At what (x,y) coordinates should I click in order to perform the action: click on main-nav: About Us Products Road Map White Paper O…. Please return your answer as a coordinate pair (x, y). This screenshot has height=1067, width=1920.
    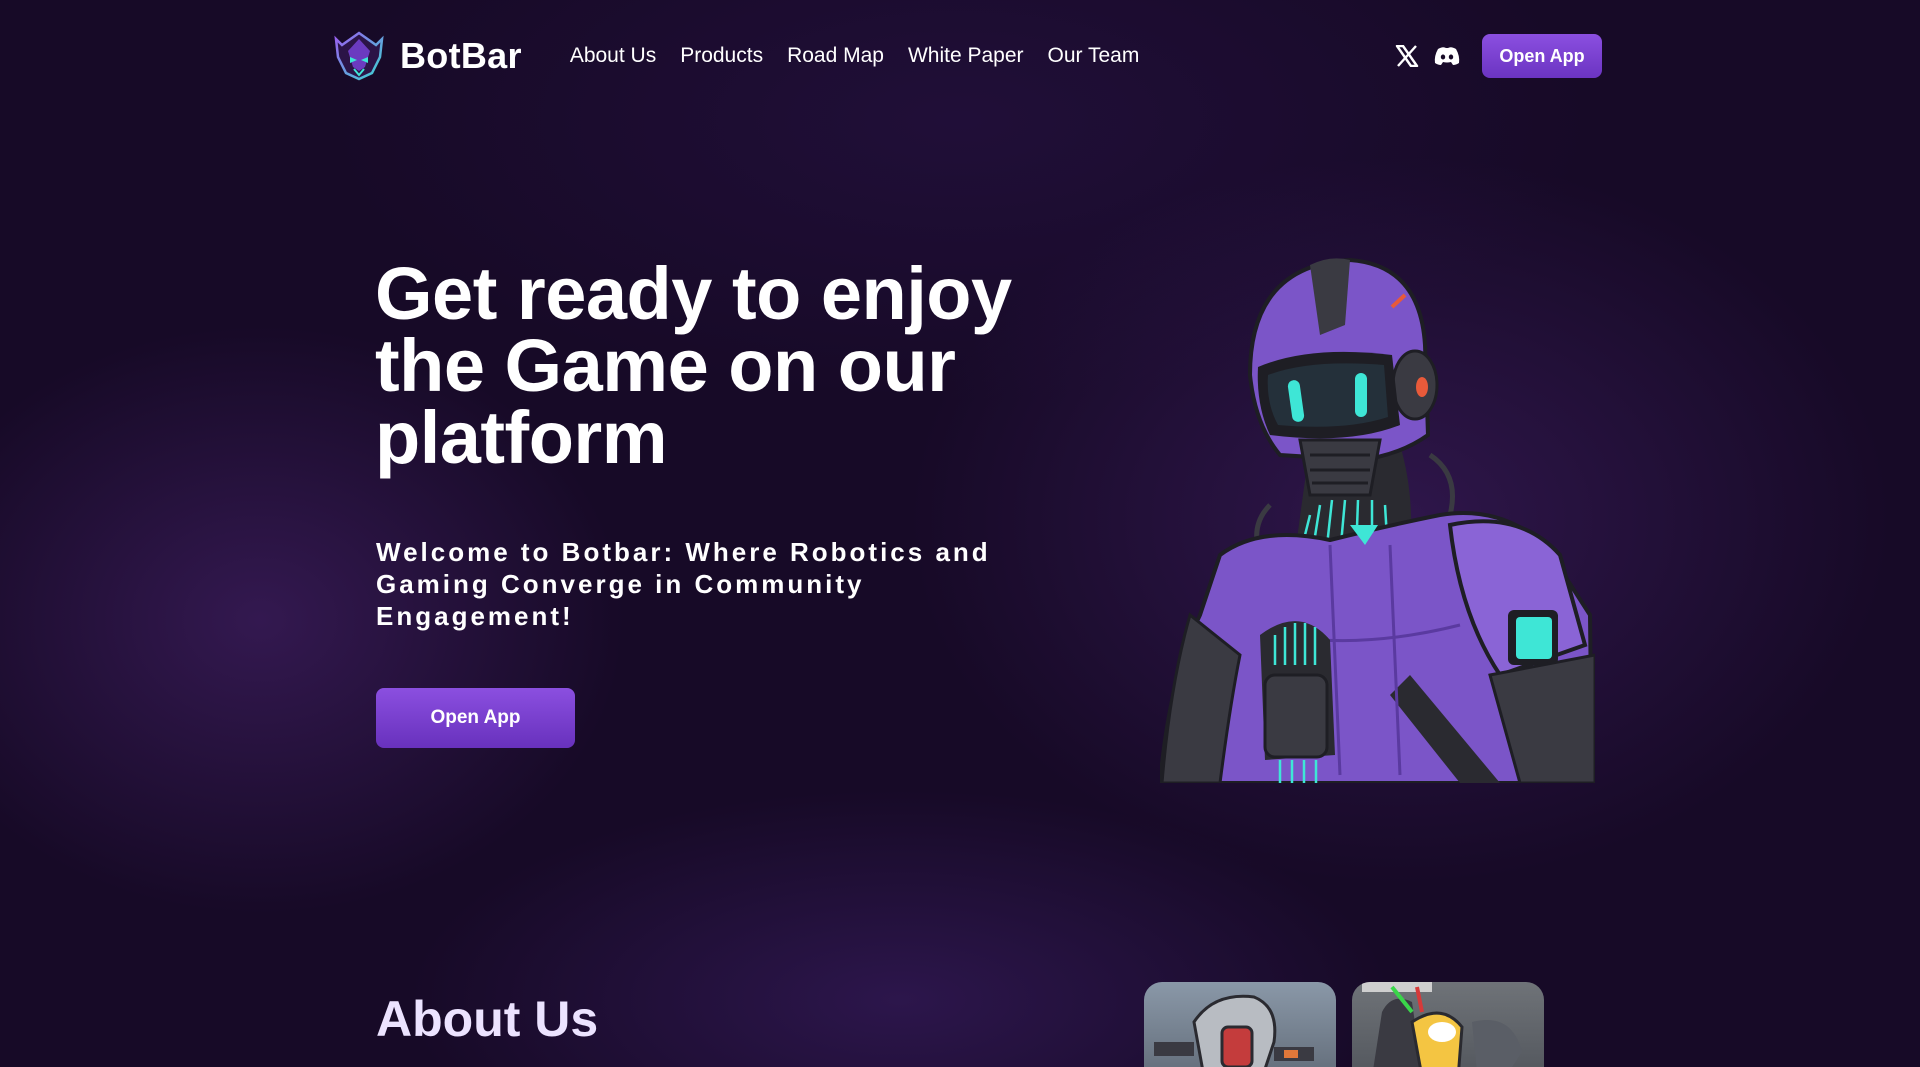
    Looking at the image, I should click on (855, 56).